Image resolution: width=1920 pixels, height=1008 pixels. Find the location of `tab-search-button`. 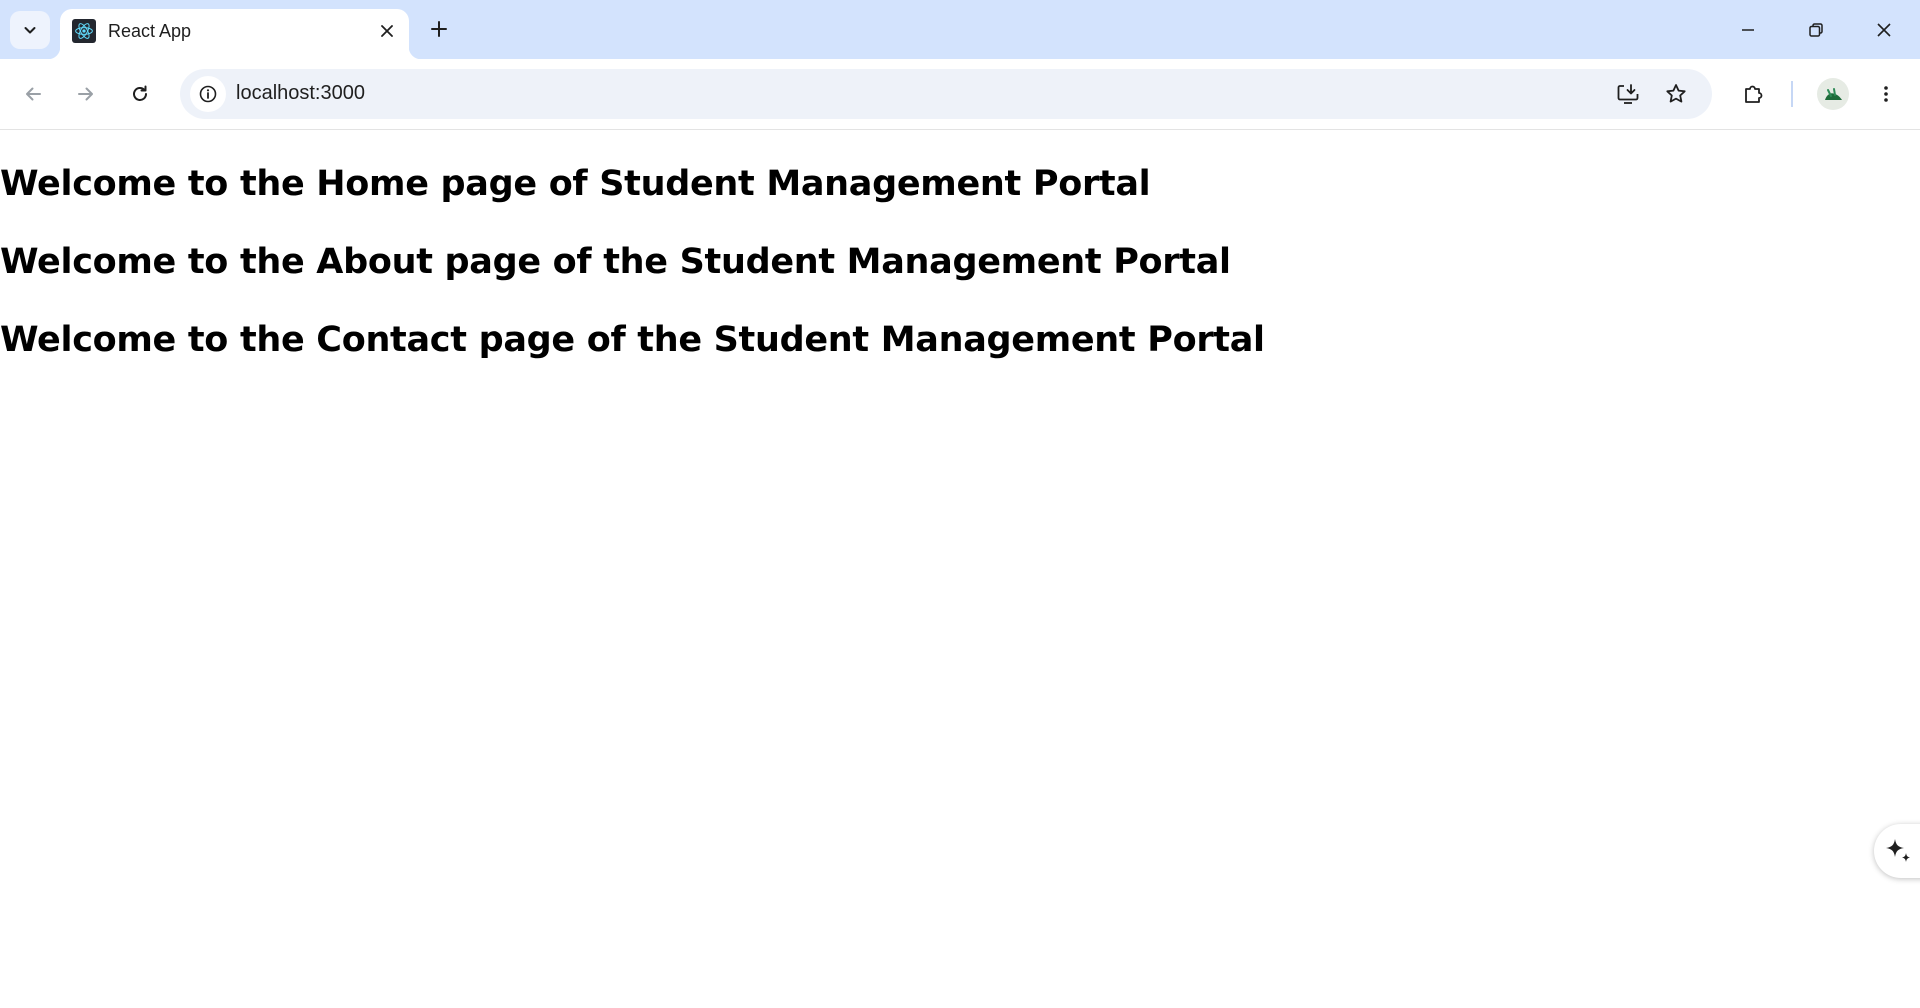

tab-search-button is located at coordinates (30, 30).